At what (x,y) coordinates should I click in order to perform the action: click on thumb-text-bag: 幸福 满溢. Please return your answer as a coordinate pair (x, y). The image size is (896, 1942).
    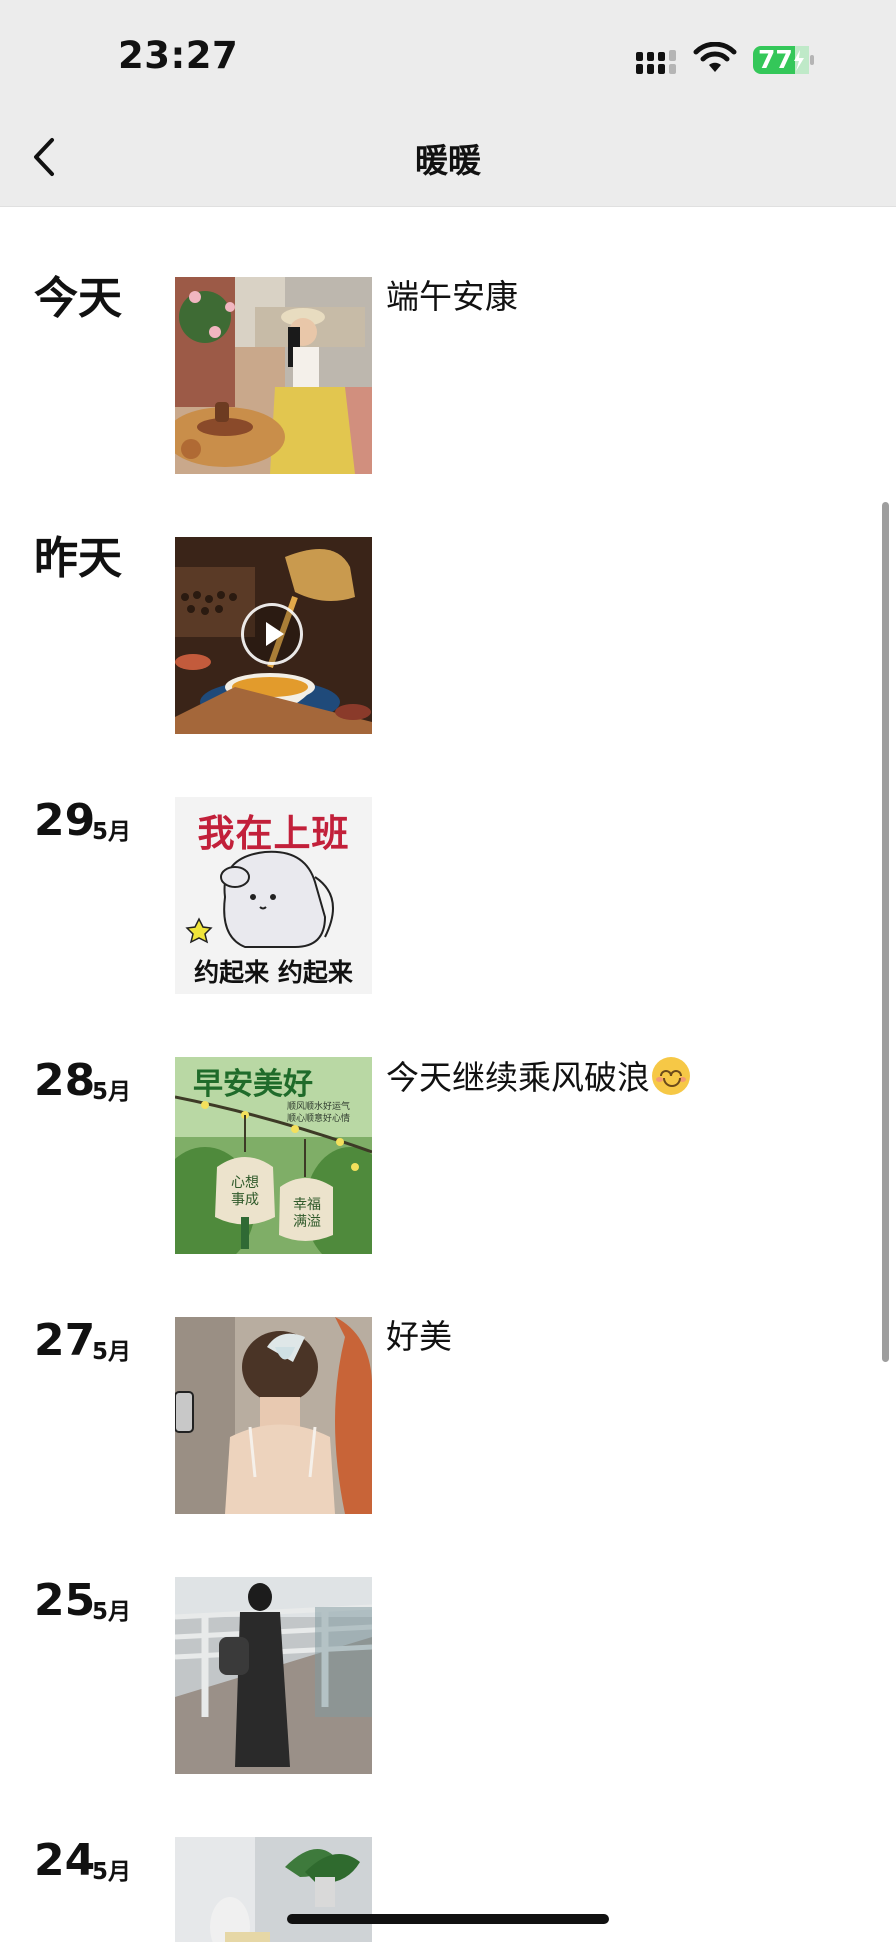
    Looking at the image, I should click on (307, 1213).